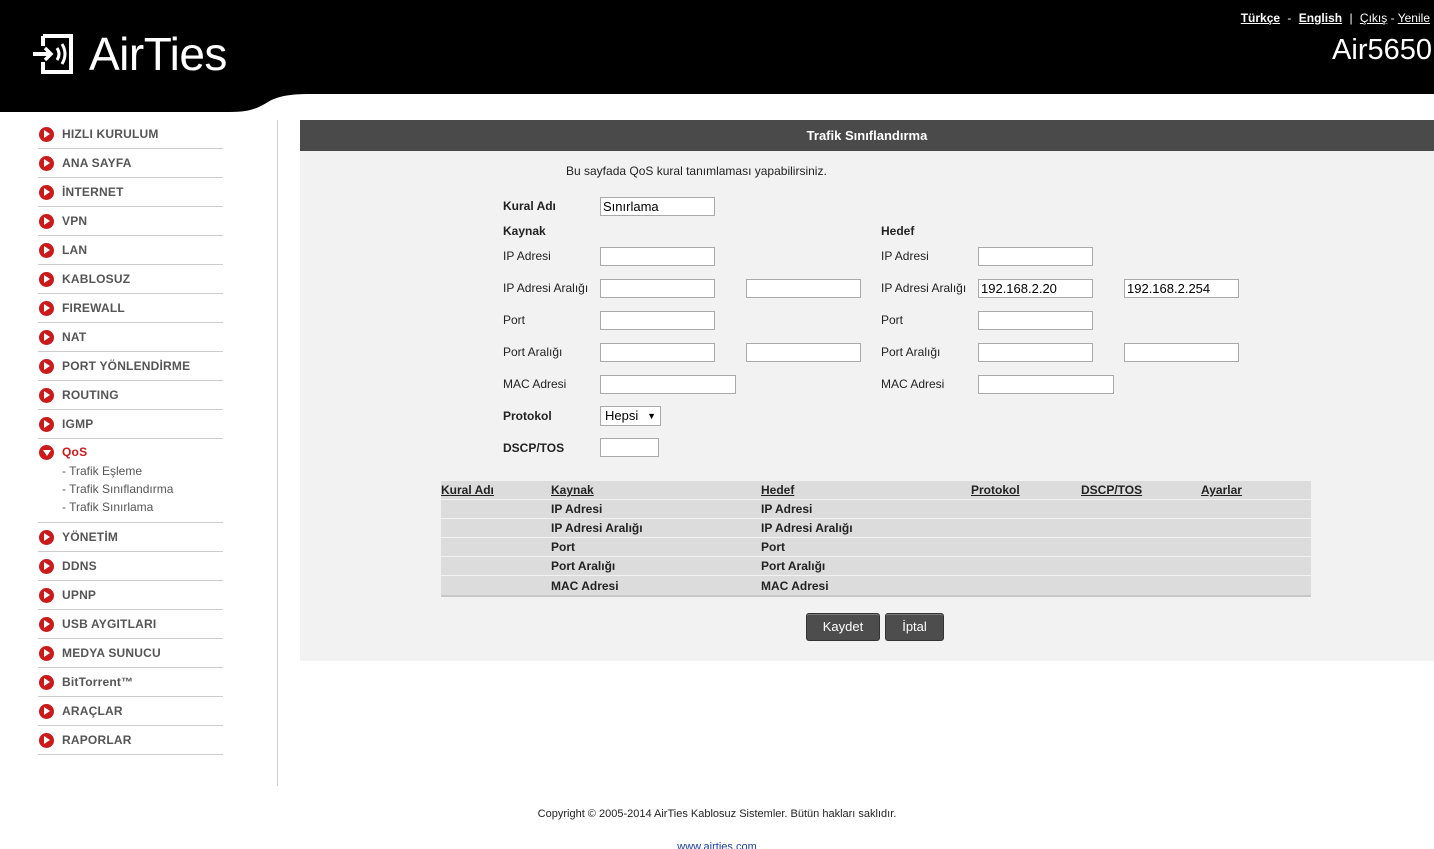 Image resolution: width=1434 pixels, height=849 pixels. Describe the element at coordinates (690, 585) in the screenshot. I see `table-row: MAC Adresi MAC Adresi` at that location.